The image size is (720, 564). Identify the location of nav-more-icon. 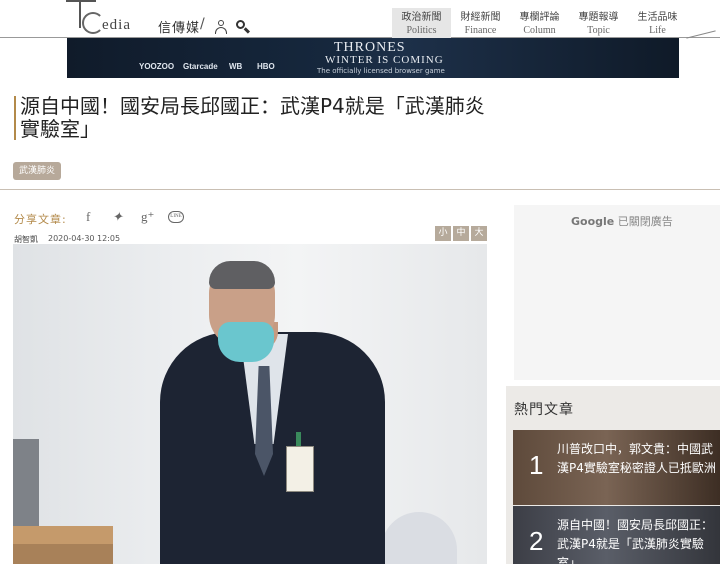
(700, 33).